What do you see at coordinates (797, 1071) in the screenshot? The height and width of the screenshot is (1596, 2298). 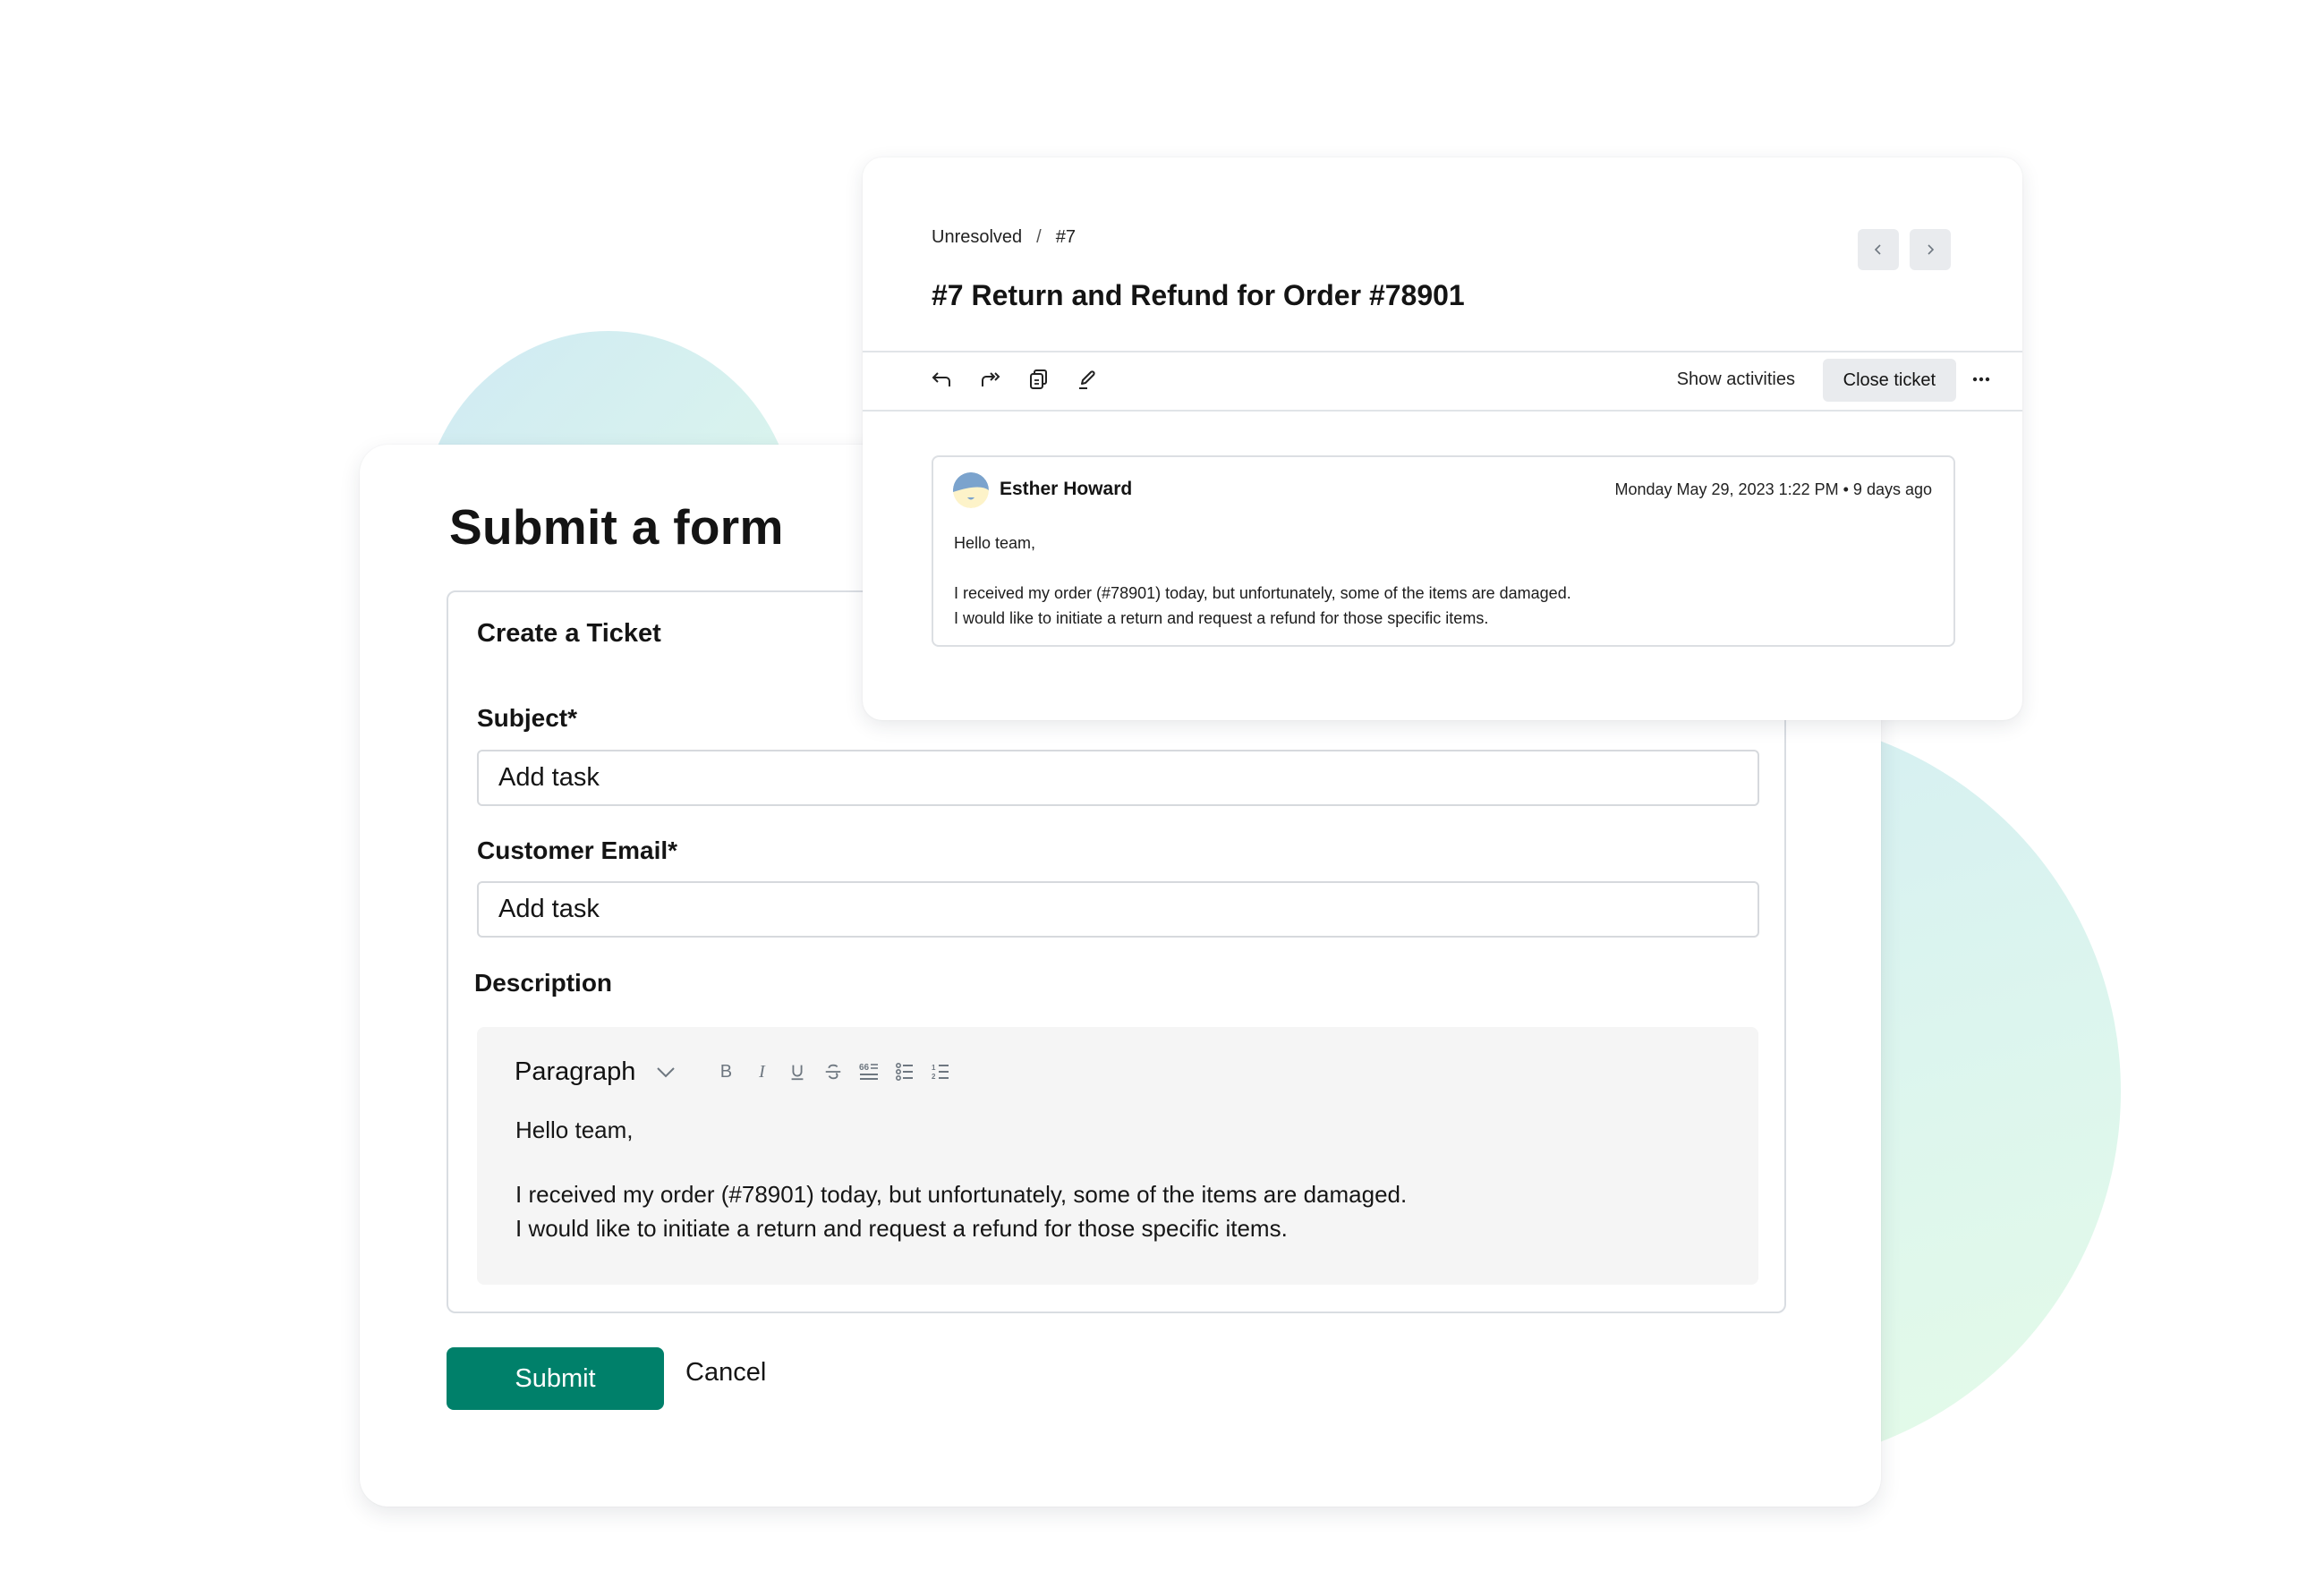 I see `underline-icon` at bounding box center [797, 1071].